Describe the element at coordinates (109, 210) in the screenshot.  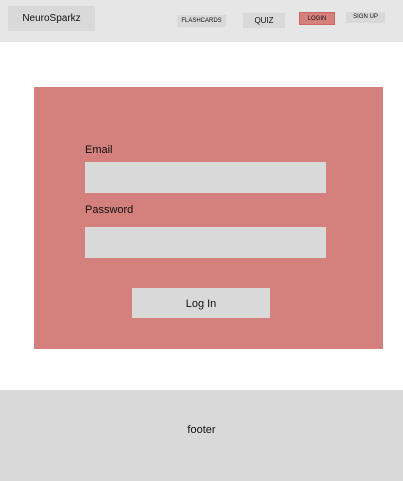
I see `password-label: Password` at that location.